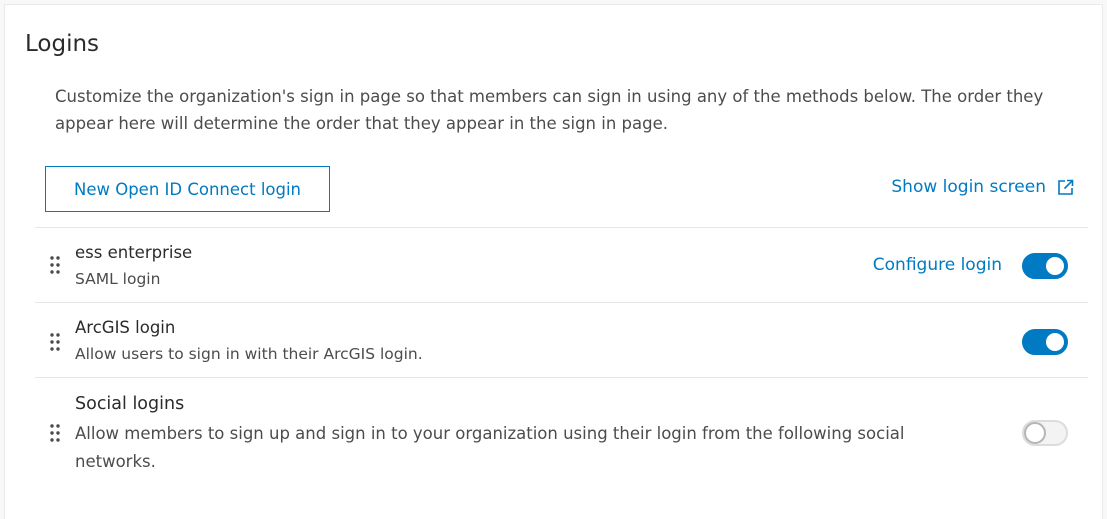 The image size is (1107, 519). Describe the element at coordinates (187, 189) in the screenshot. I see `new-openid-connect-login-button: New Open ID Connect login` at that location.